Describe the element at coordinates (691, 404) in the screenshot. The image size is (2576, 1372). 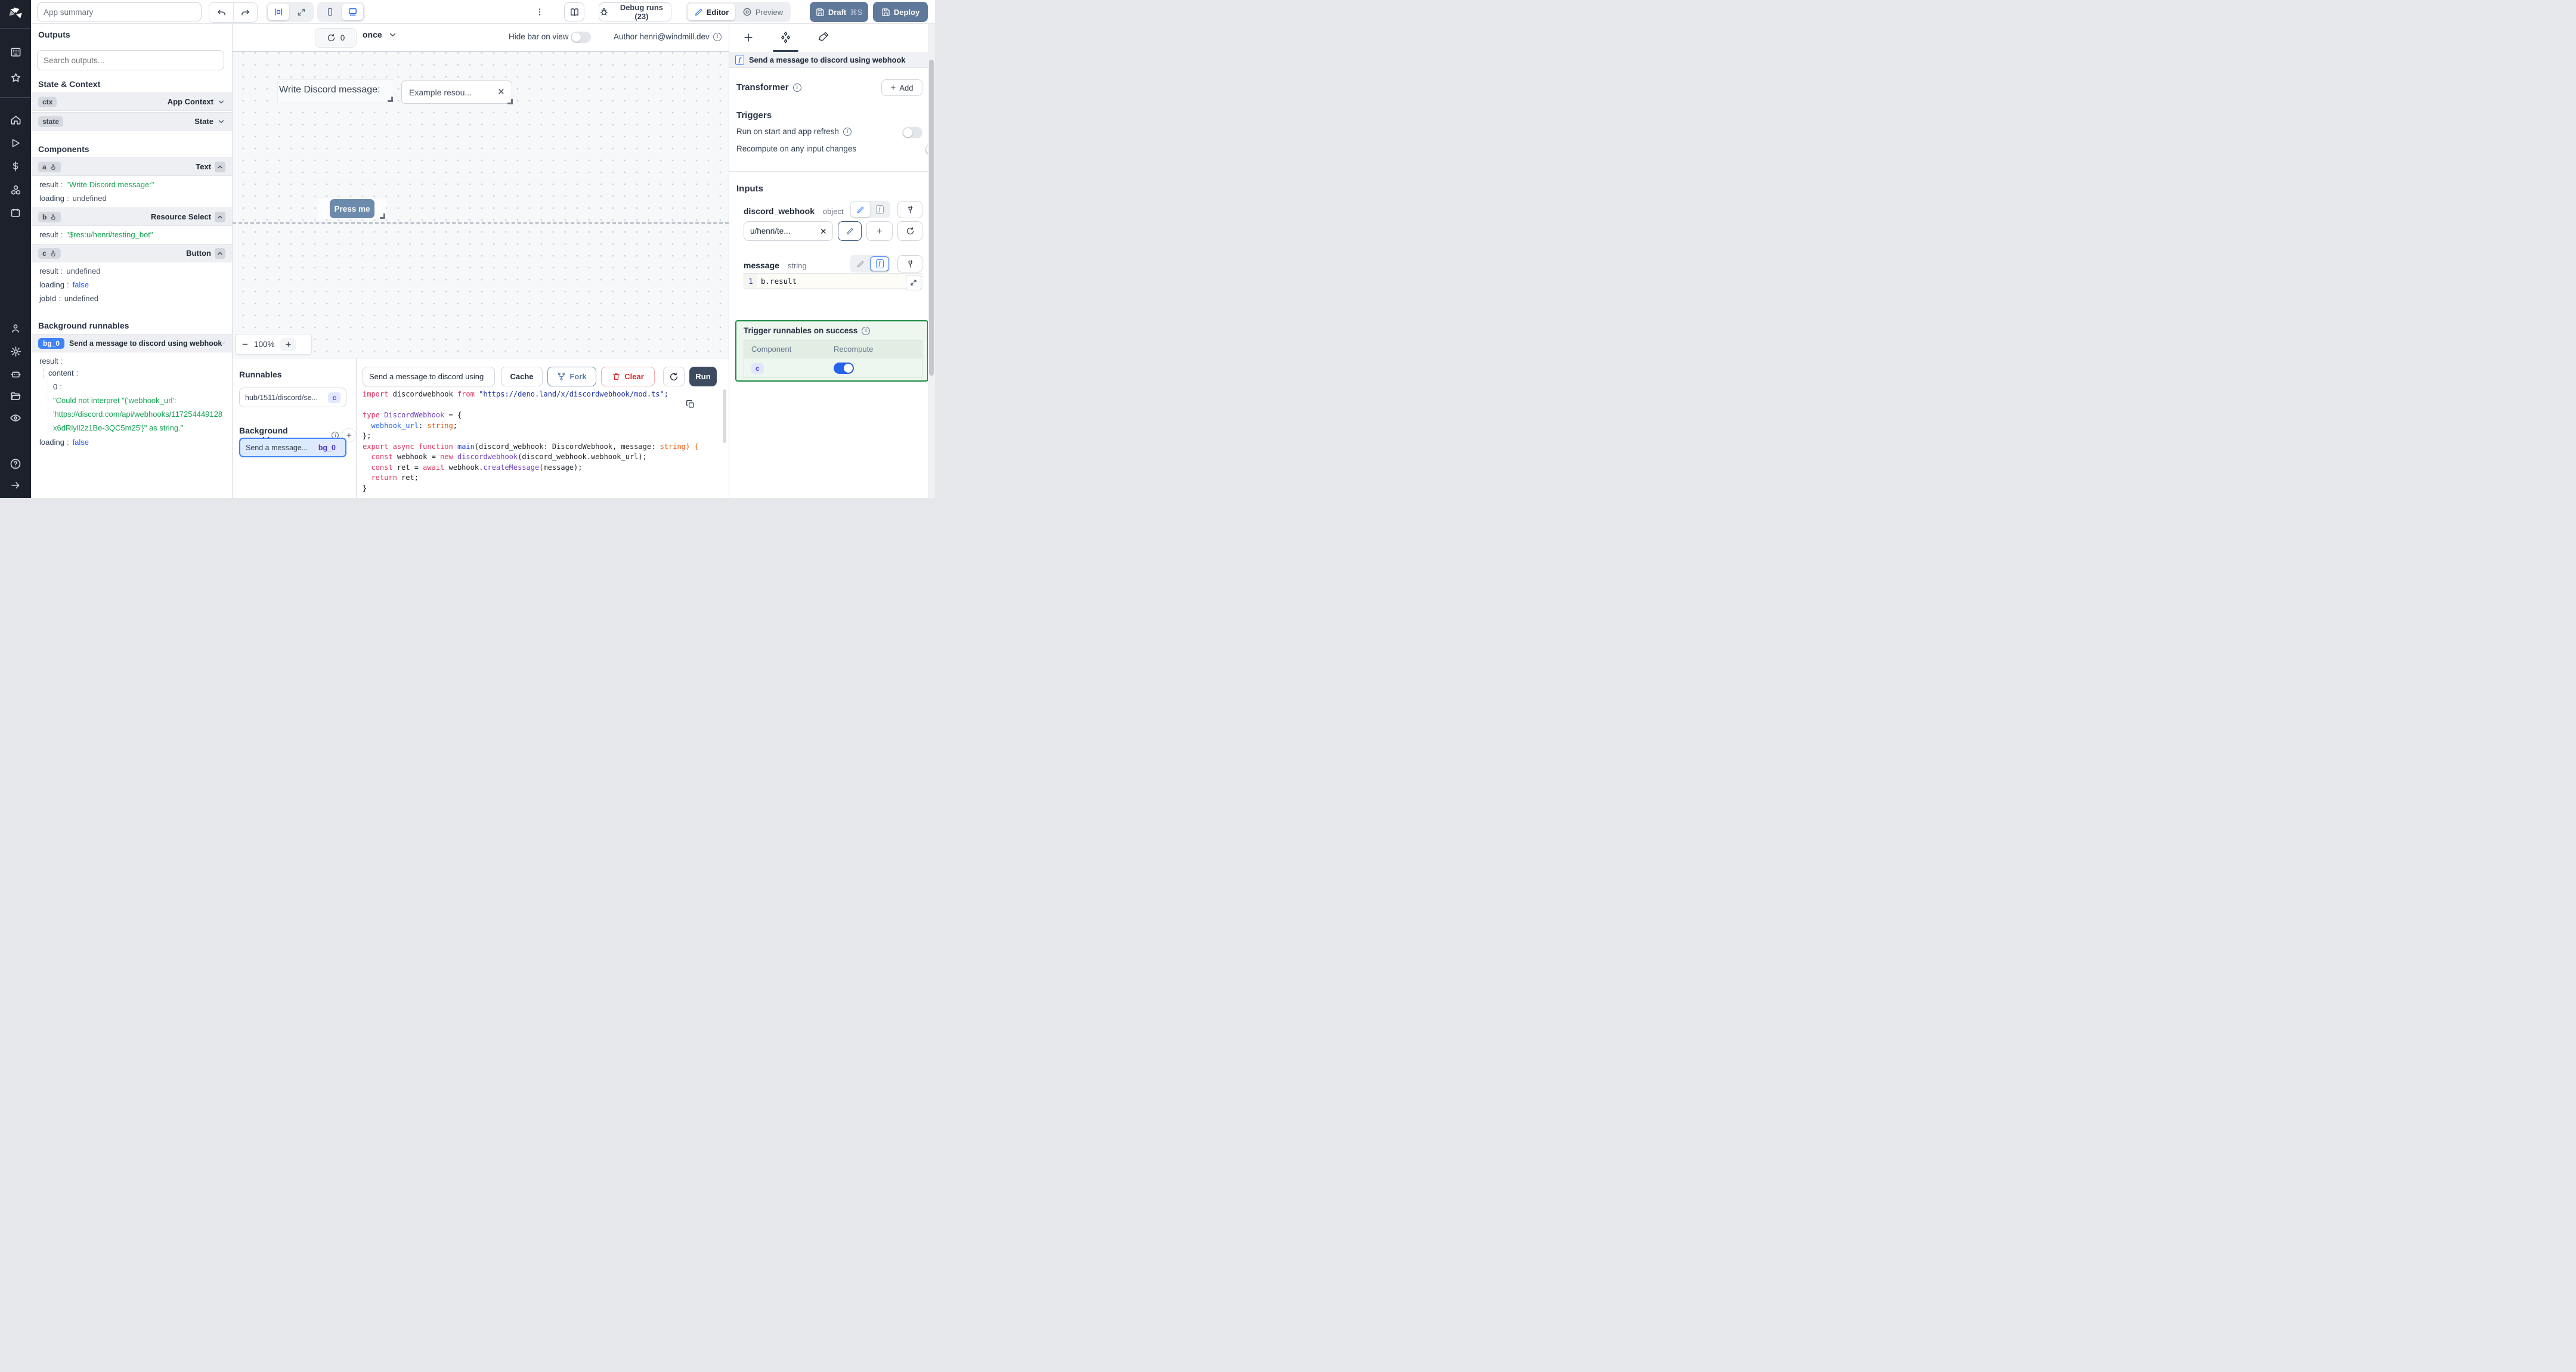
I see `copy-code-button` at that location.